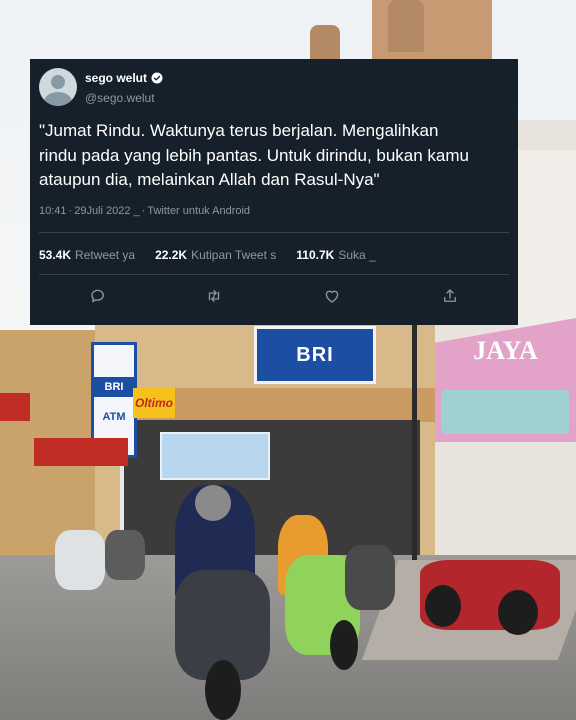 This screenshot has width=576, height=720. Describe the element at coordinates (370, 577) in the screenshot. I see `motorbike-center` at that location.